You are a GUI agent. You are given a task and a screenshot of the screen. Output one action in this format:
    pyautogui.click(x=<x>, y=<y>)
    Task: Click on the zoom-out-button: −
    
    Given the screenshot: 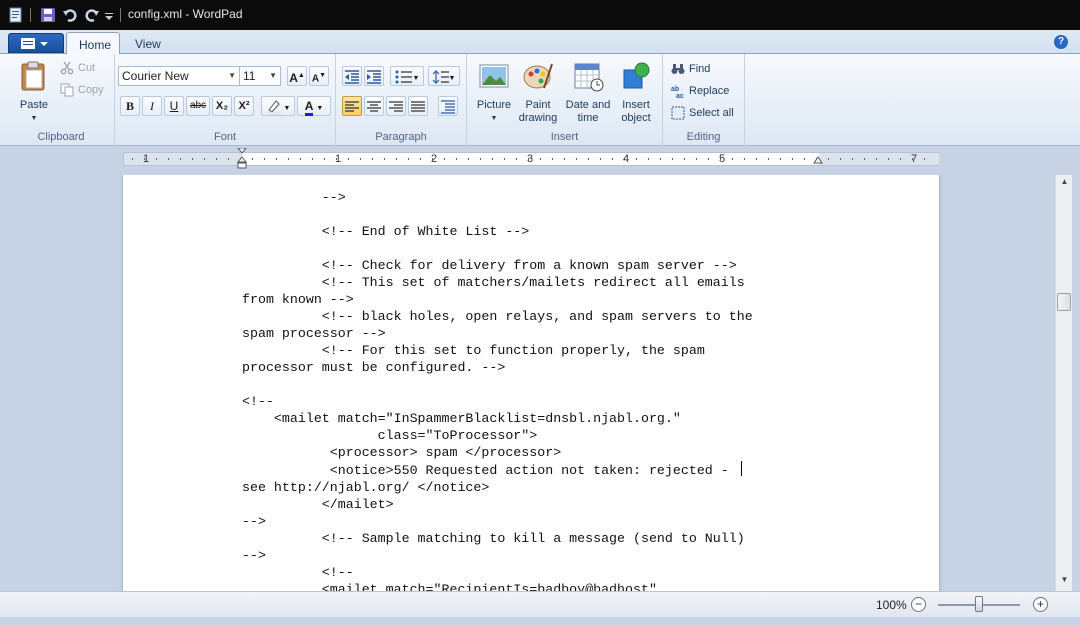 What is the action you would take?
    pyautogui.click(x=918, y=604)
    